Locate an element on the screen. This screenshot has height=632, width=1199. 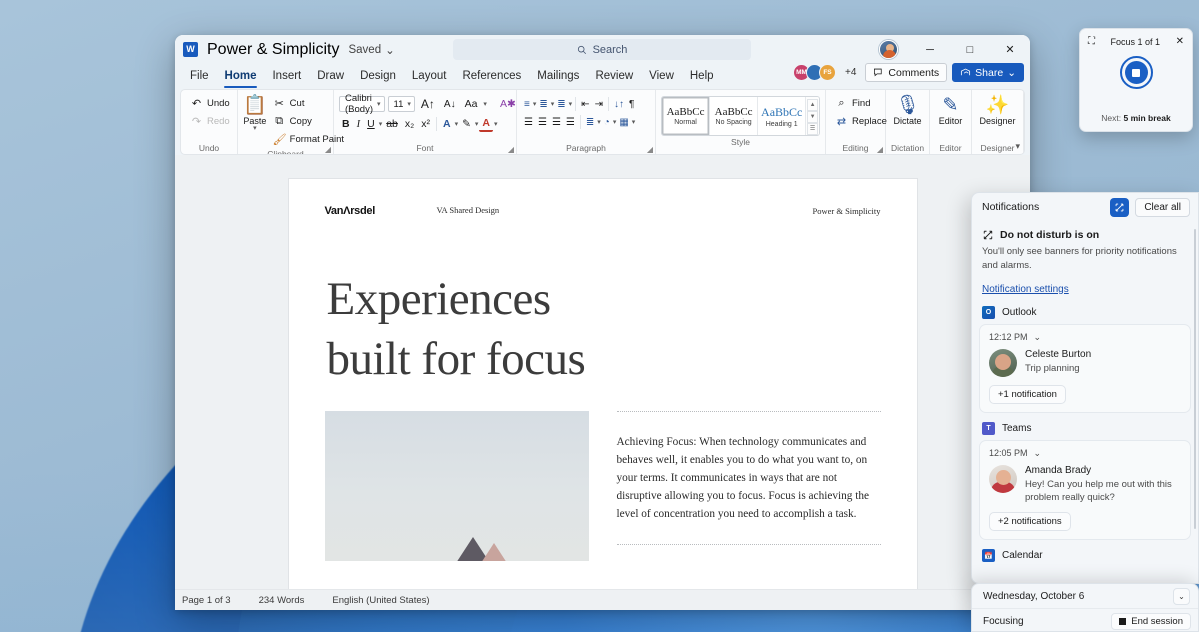
paragraph-dialog-launcher: ◢ is located at coordinates (650, 149).